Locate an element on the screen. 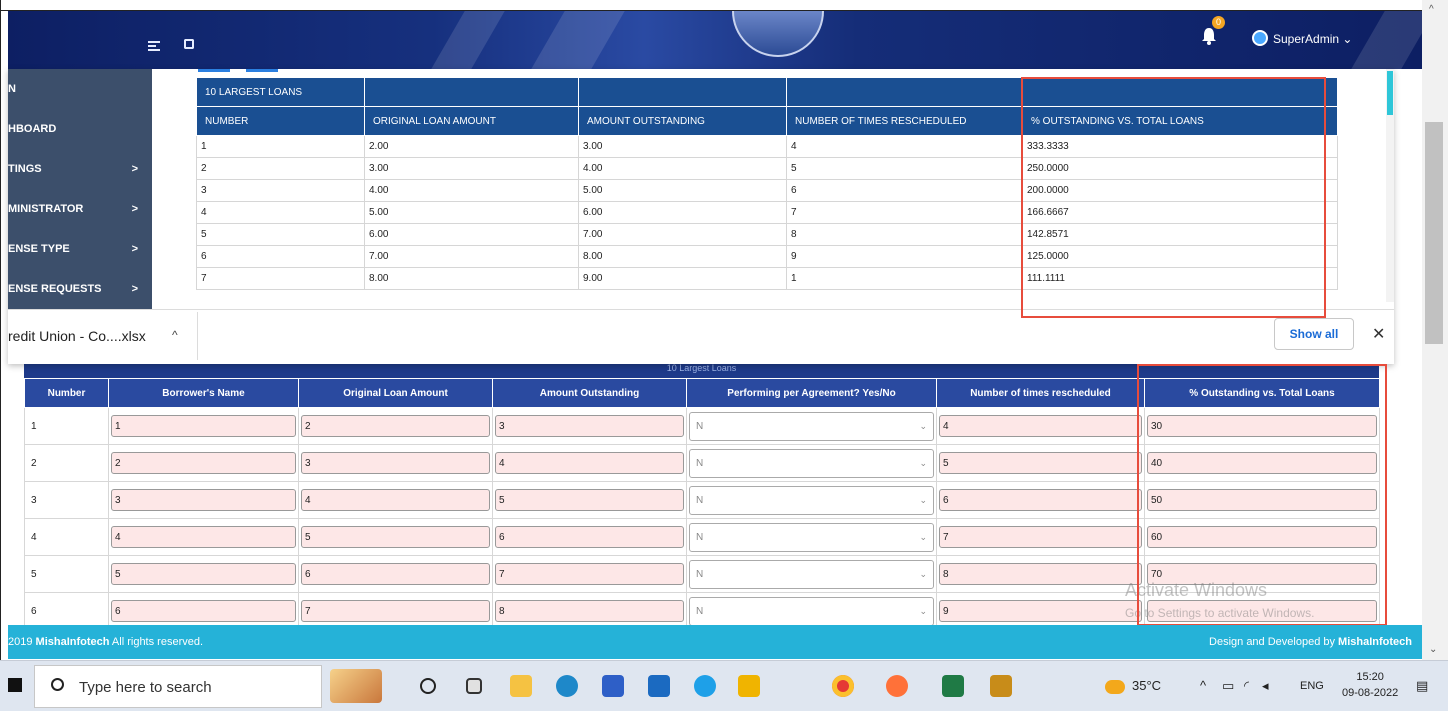  sidebar-item-label: TINGS is located at coordinates (25, 169).